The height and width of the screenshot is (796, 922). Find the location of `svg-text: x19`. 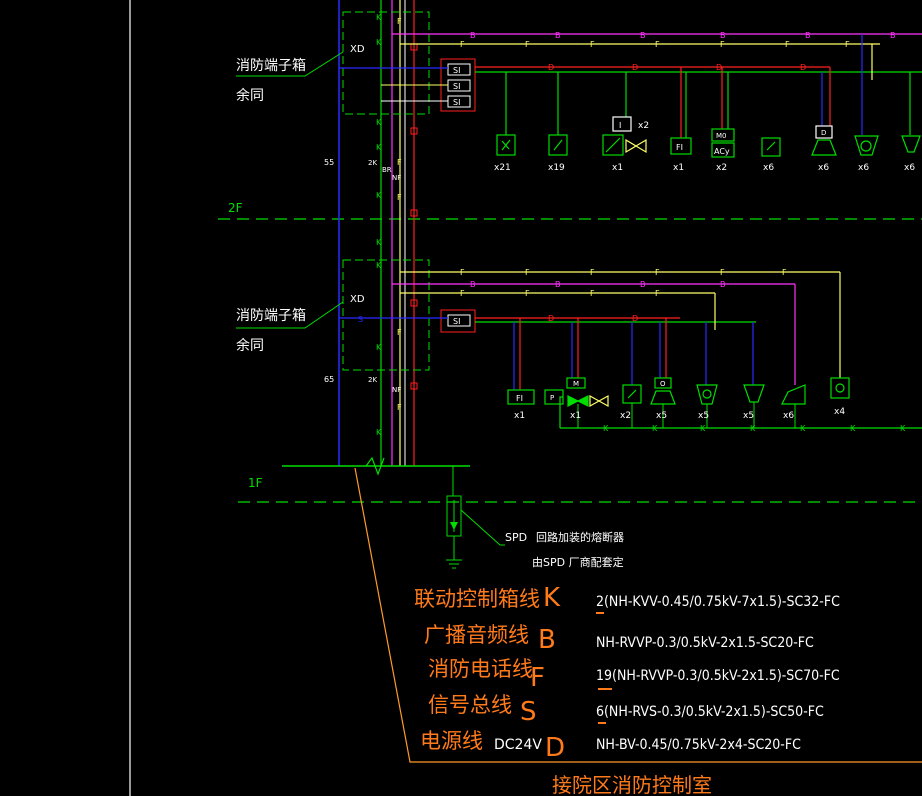

svg-text: x19 is located at coordinates (556, 168).